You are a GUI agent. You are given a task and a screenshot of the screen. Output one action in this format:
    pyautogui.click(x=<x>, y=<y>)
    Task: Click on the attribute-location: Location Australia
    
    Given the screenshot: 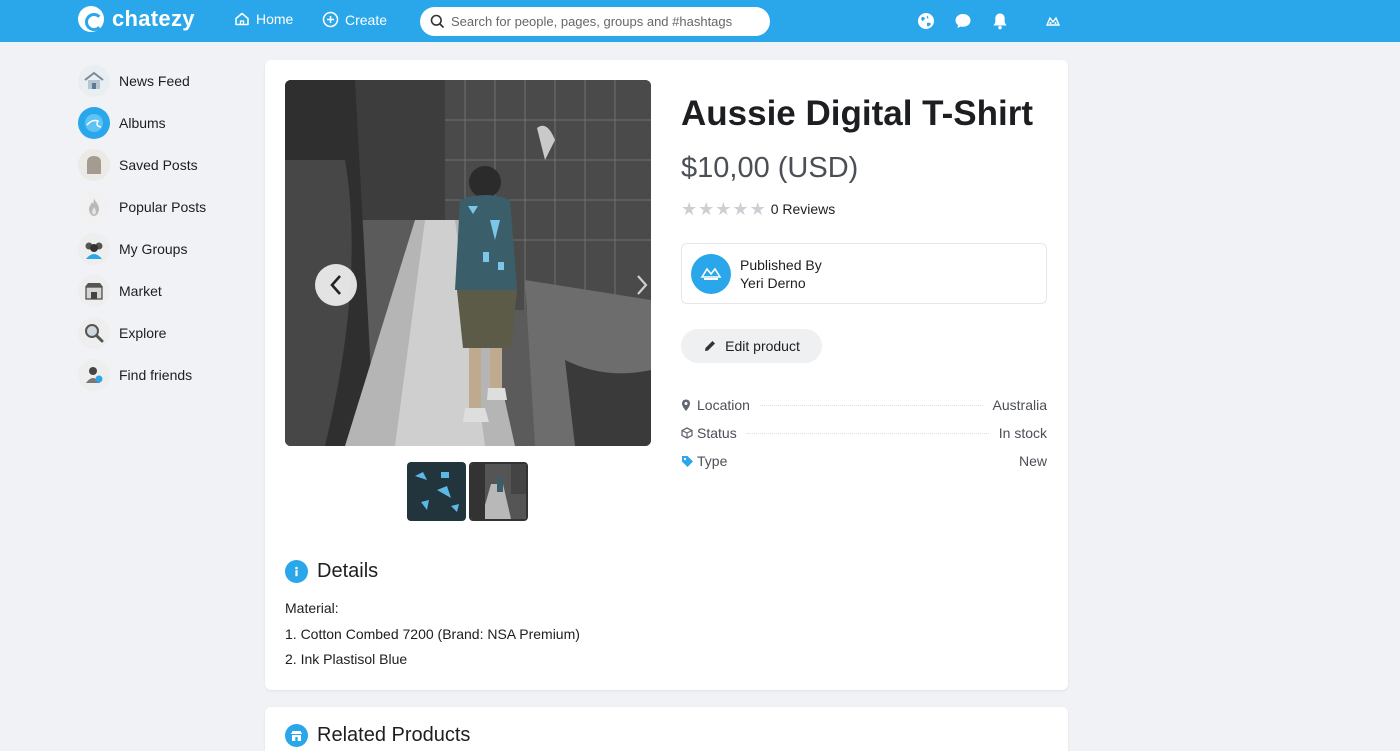 What is the action you would take?
    pyautogui.click(x=864, y=405)
    